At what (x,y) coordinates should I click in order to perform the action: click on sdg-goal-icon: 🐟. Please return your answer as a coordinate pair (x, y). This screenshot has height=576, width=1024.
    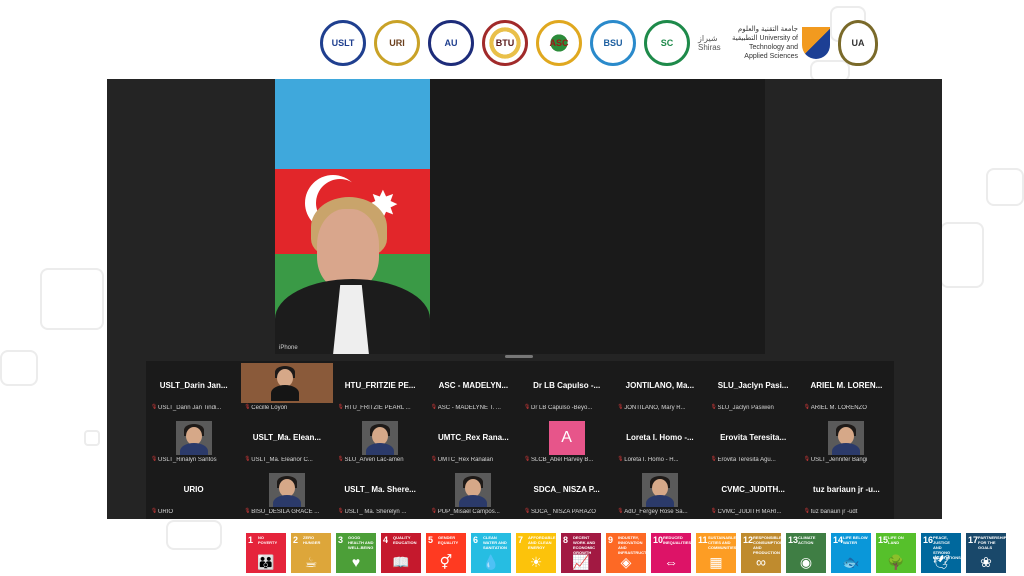
    Looking at the image, I should click on (851, 562).